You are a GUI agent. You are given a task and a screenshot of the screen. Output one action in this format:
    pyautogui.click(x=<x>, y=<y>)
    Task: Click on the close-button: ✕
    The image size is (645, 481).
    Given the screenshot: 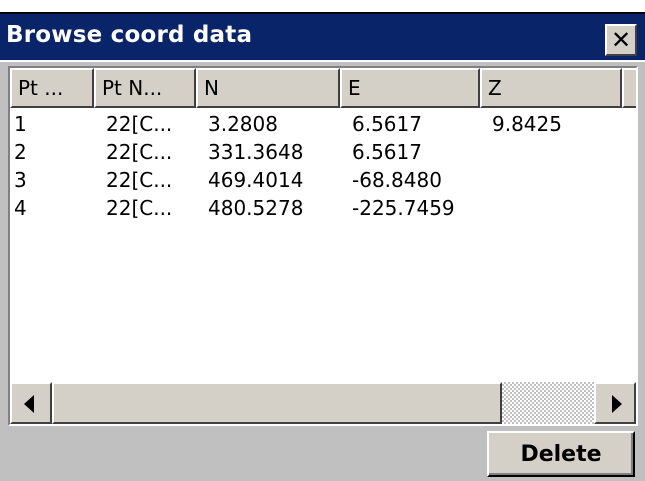 What is the action you would take?
    pyautogui.click(x=621, y=40)
    